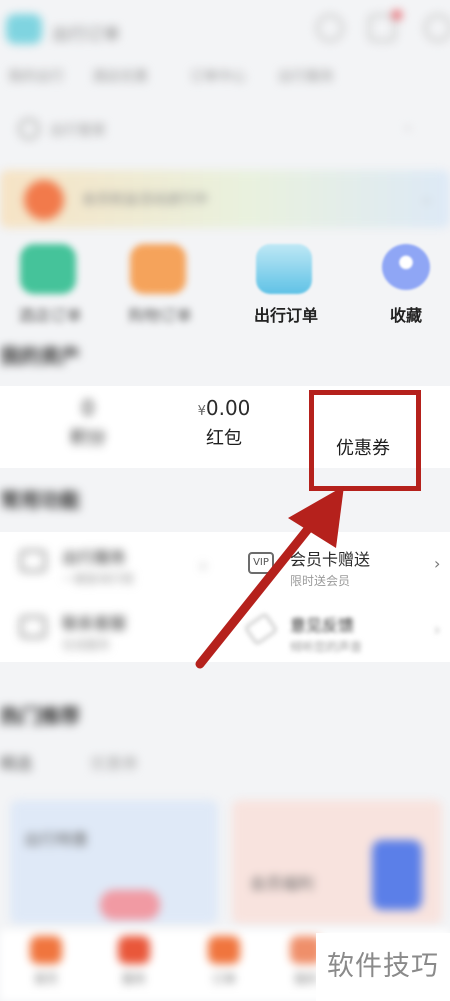 This screenshot has width=450, height=1001. Describe the element at coordinates (134, 966) in the screenshot. I see `nav-service: 服务` at that location.